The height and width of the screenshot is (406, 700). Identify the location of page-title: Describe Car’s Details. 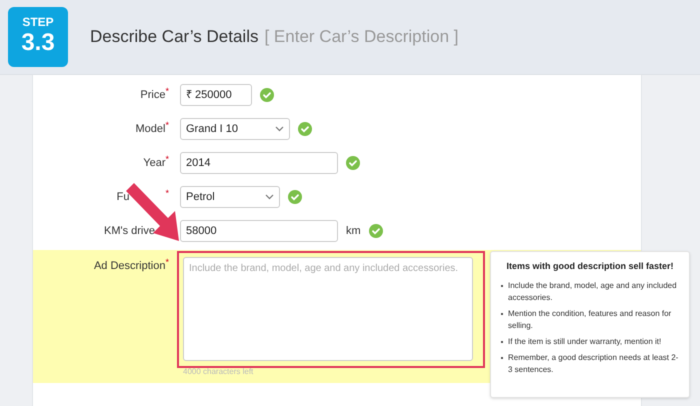
(174, 37).